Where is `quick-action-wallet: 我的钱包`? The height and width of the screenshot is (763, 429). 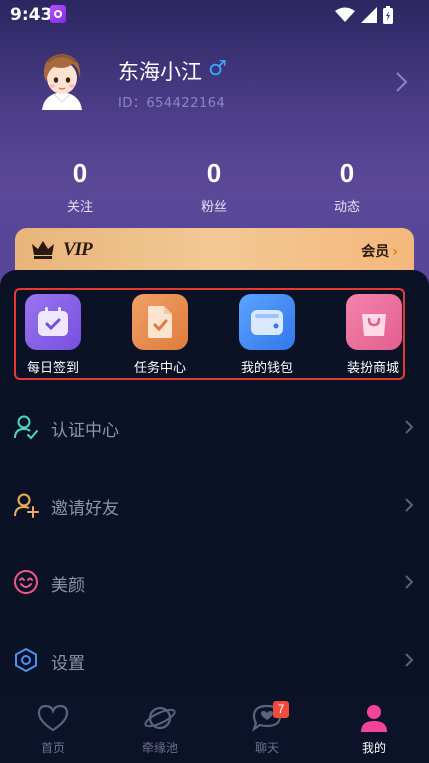
quick-action-wallet: 我的钱包 is located at coordinates (267, 335).